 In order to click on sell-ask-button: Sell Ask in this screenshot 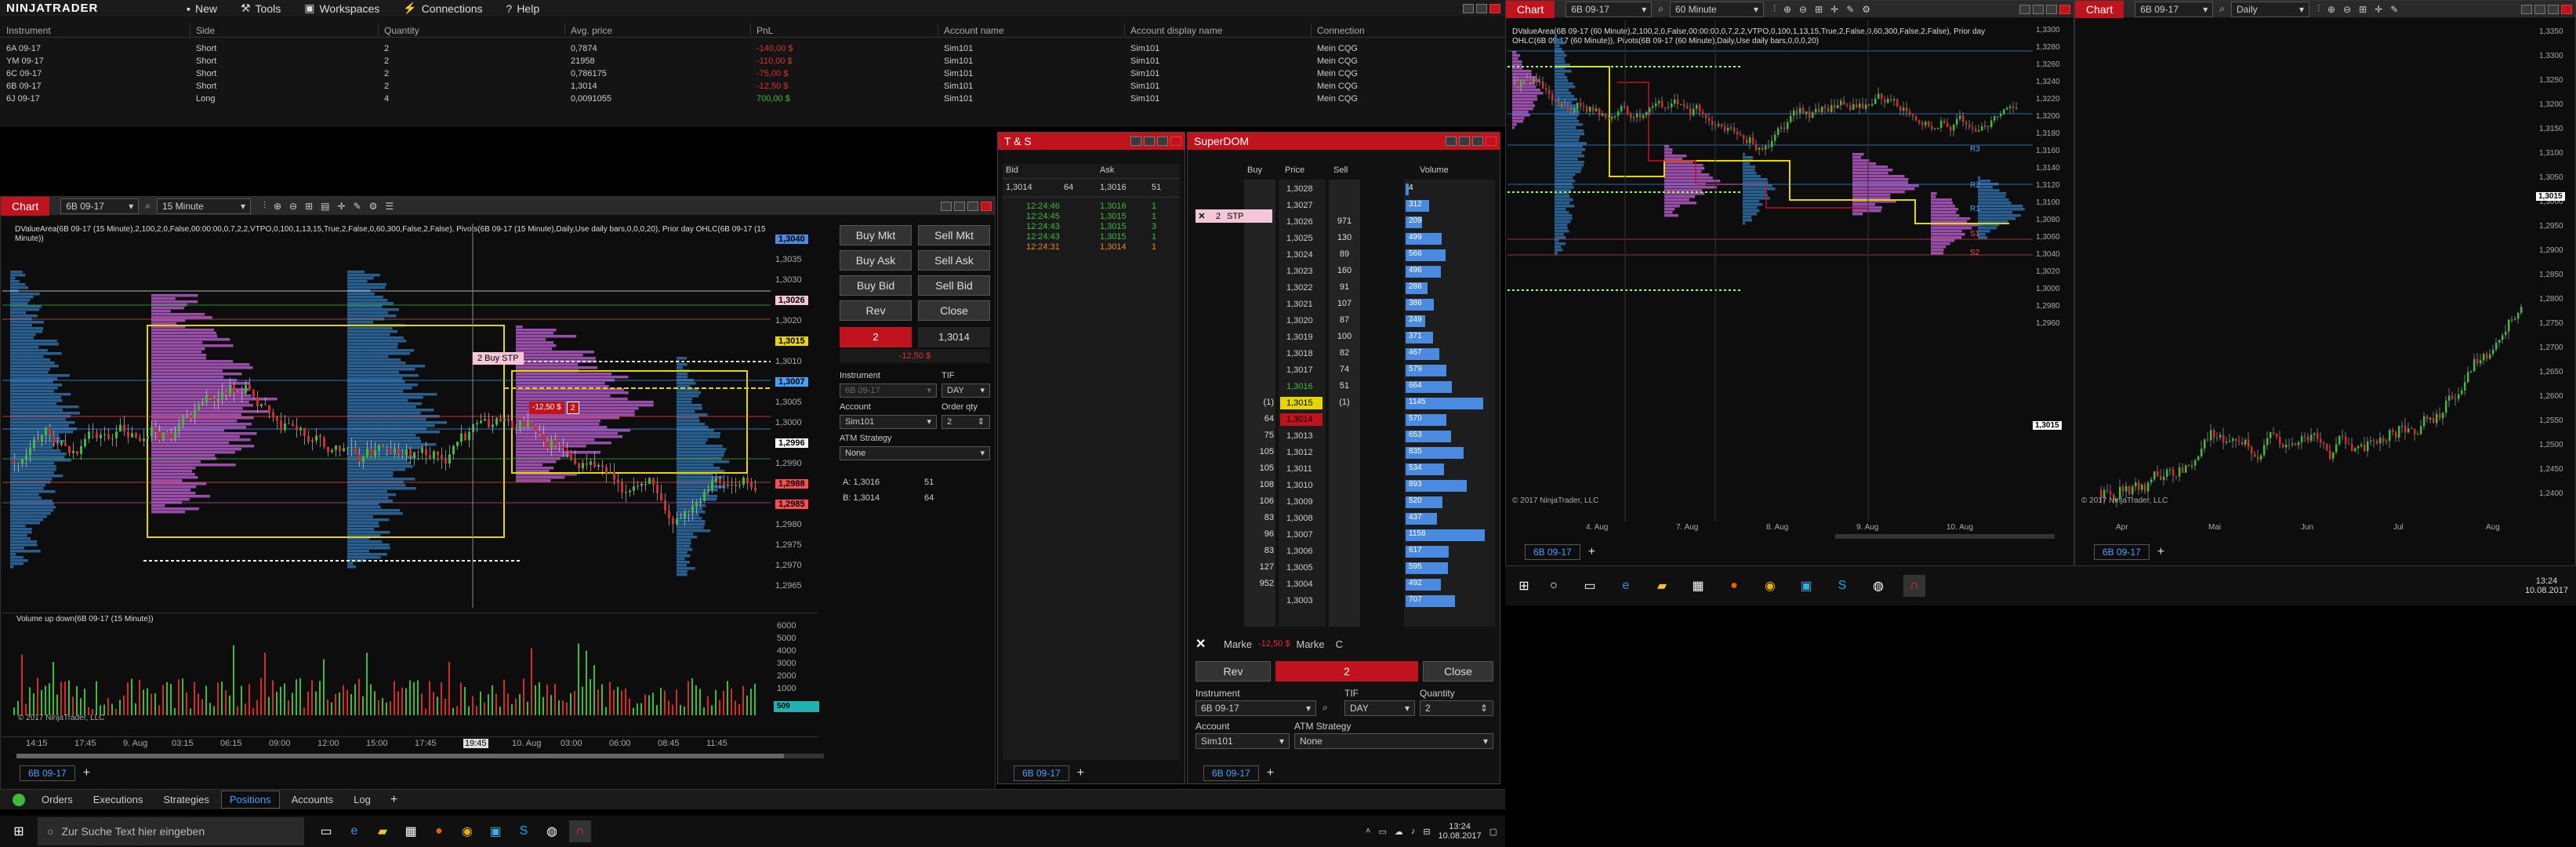, I will do `click(954, 260)`.